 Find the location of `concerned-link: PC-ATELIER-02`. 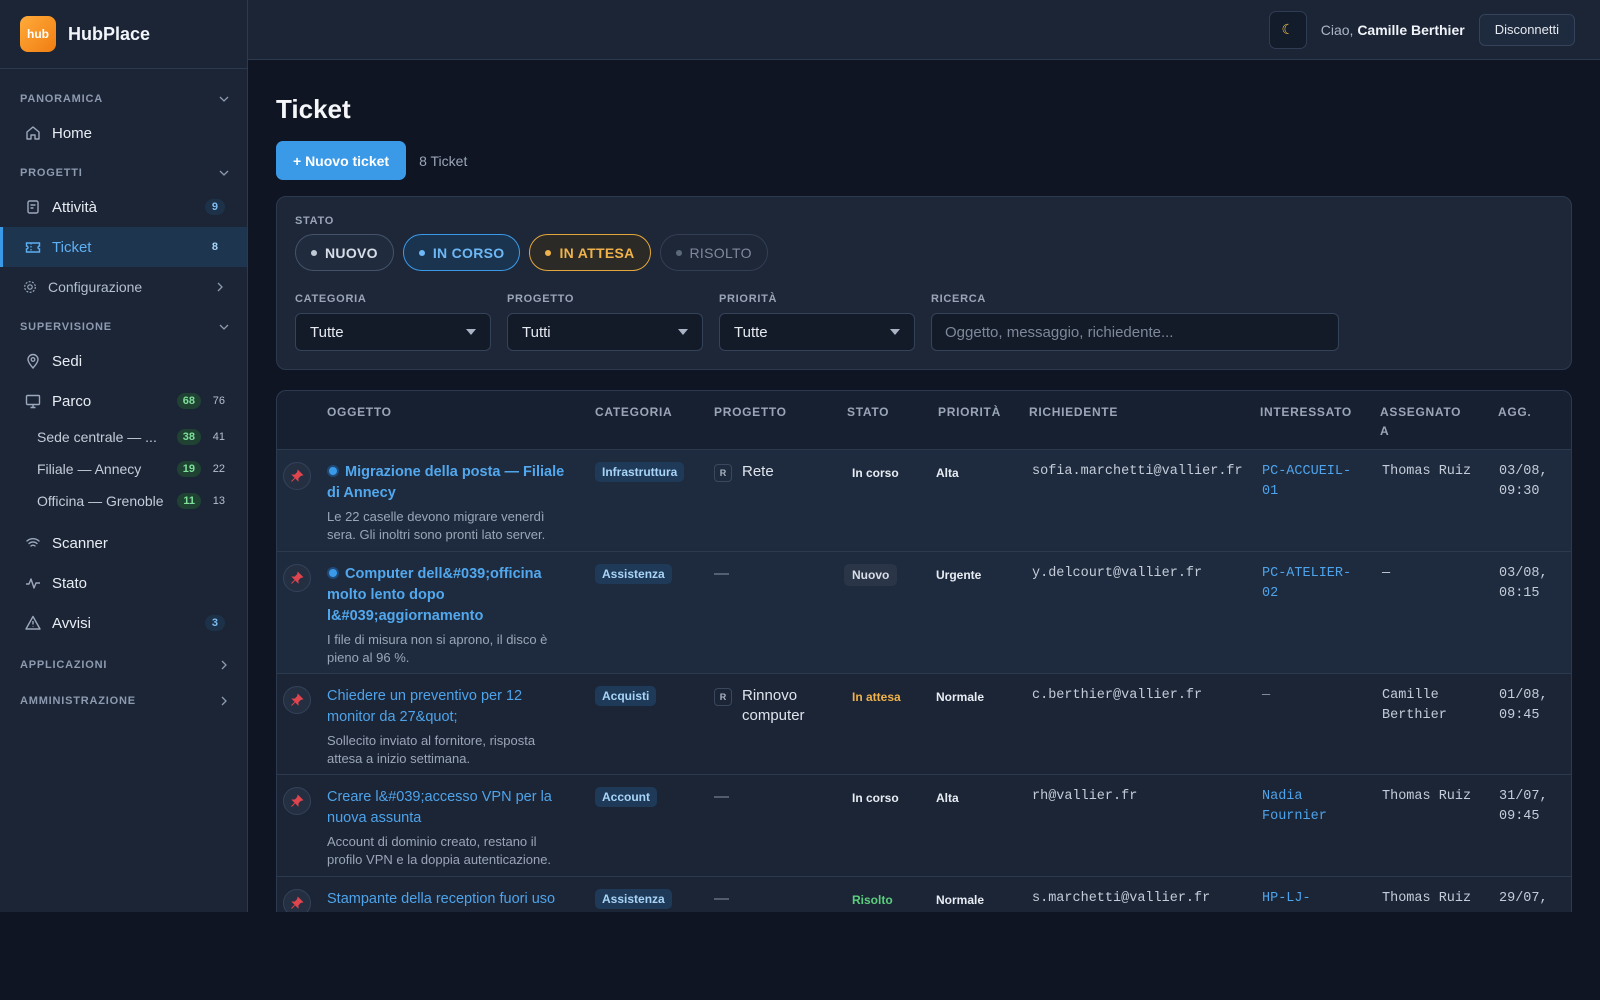

concerned-link: PC-ATELIER-02 is located at coordinates (1312, 584).